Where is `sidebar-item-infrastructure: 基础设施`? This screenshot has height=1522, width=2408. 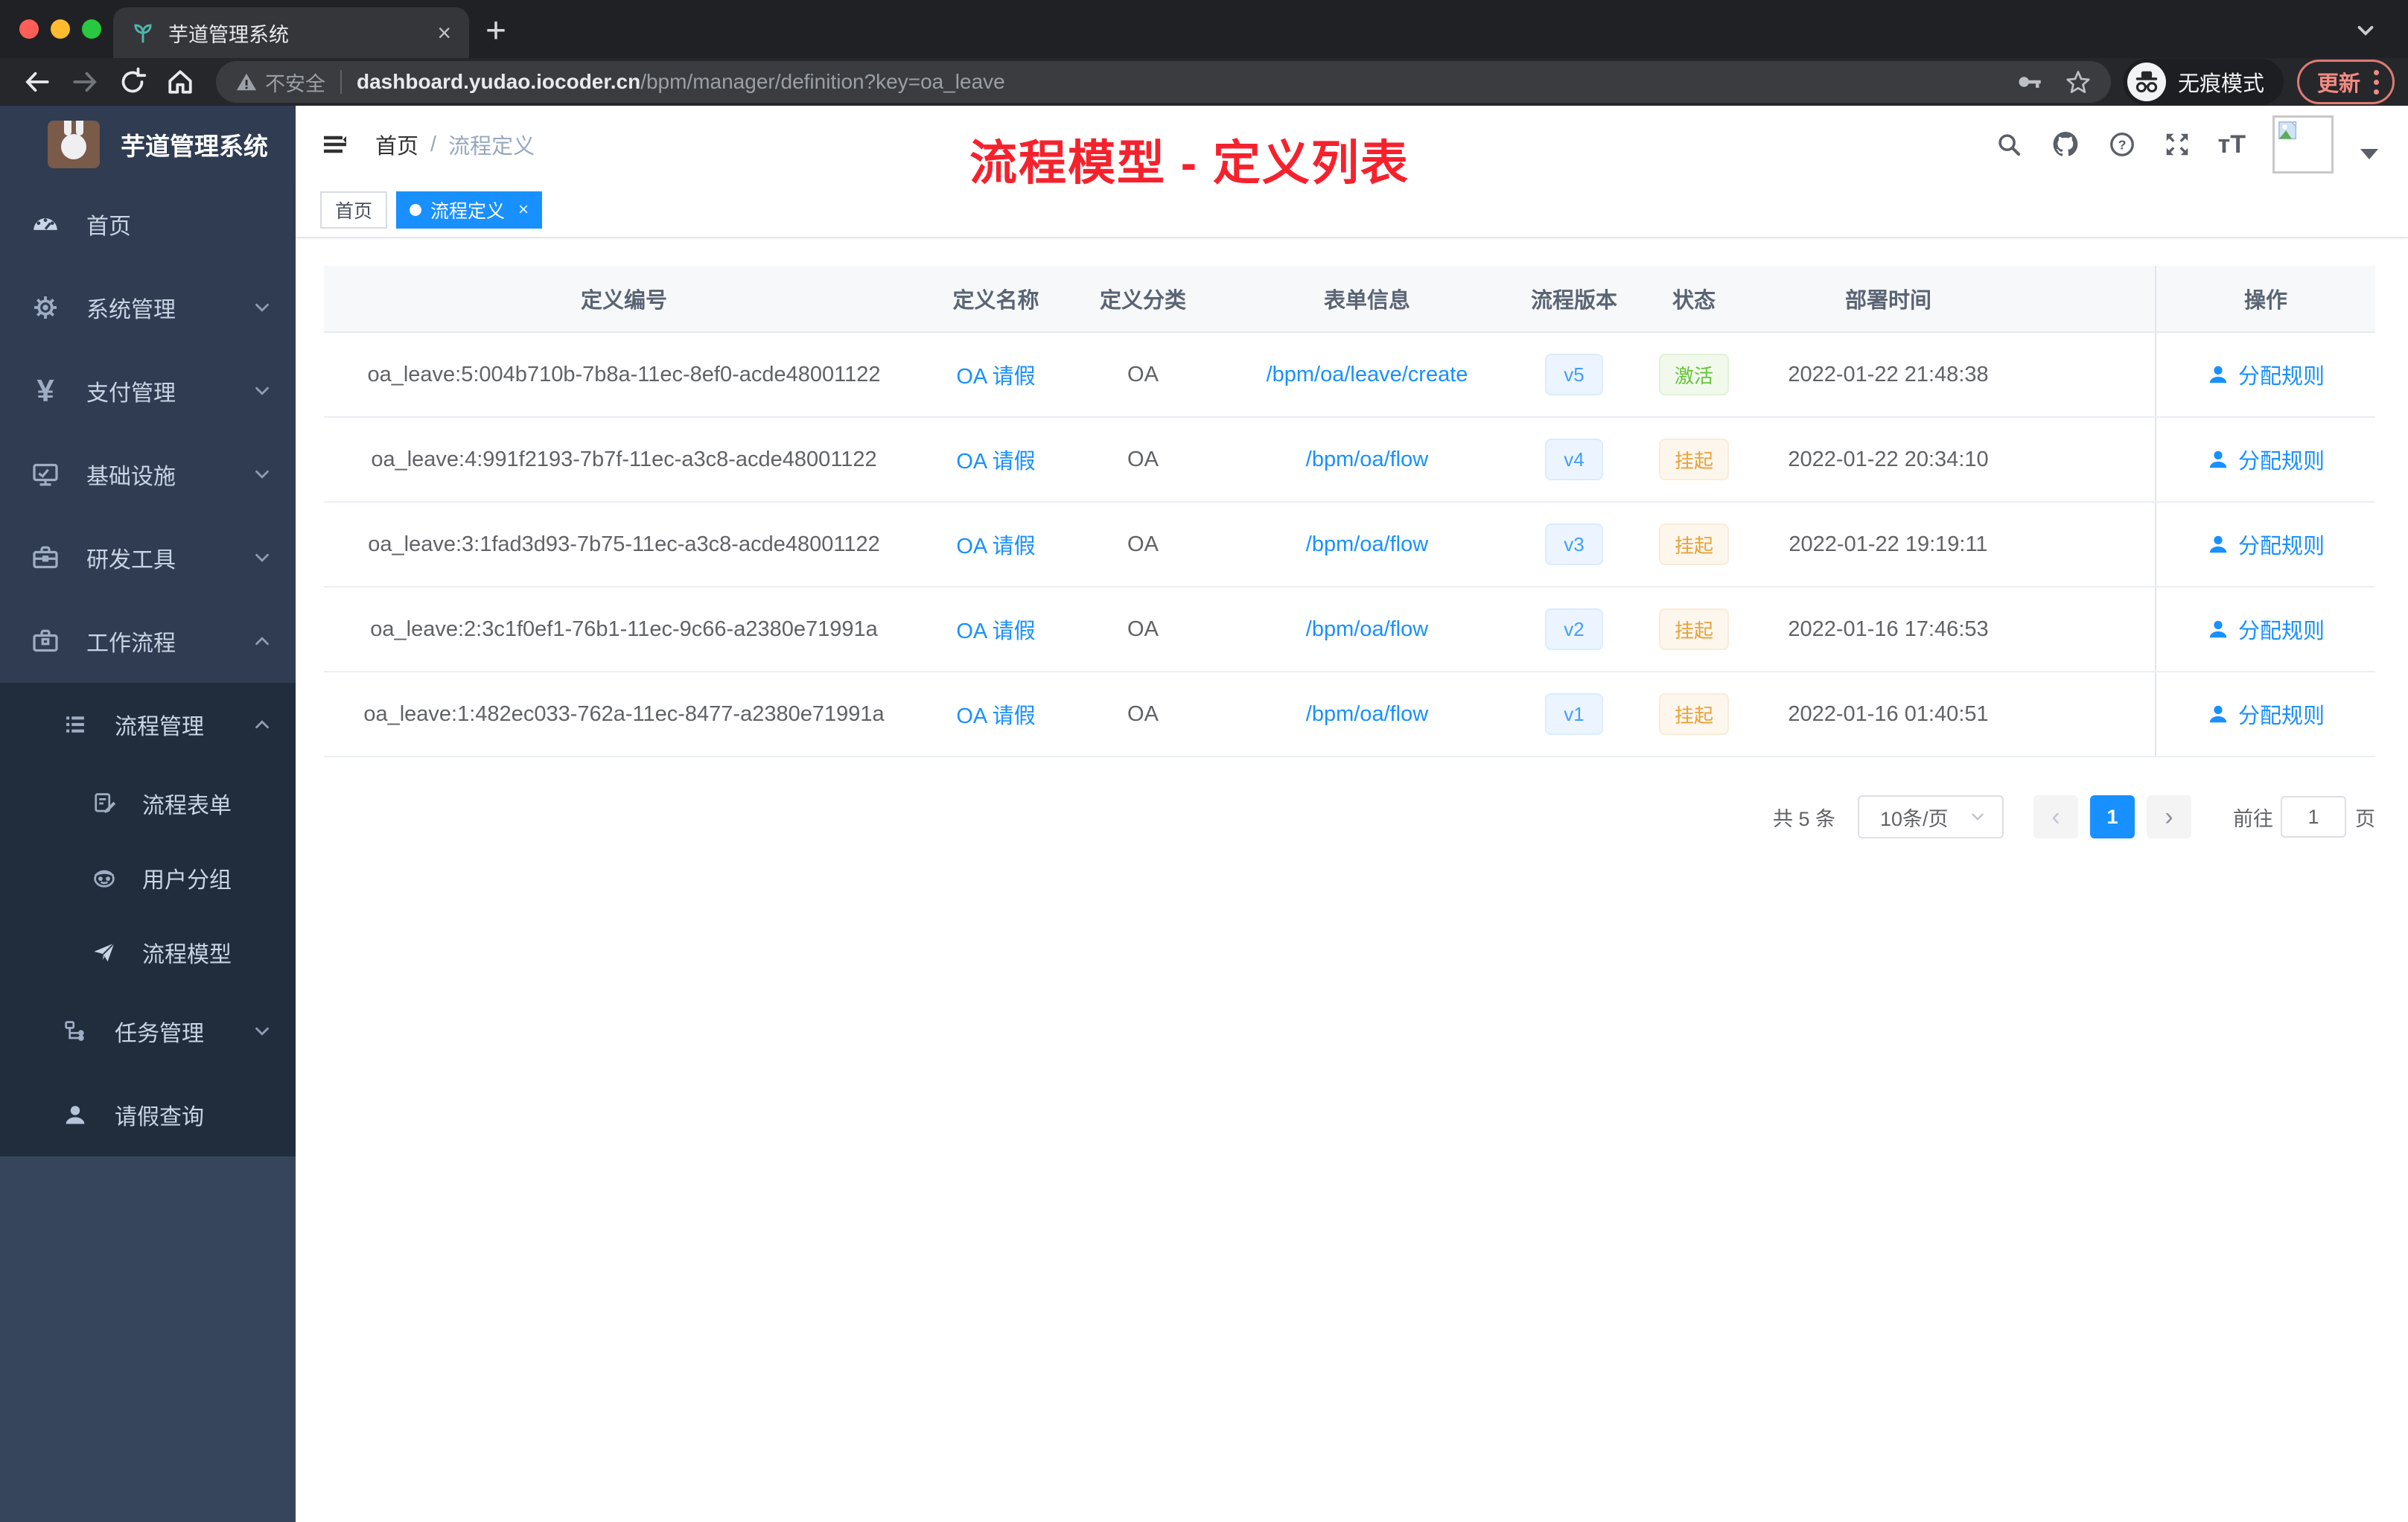
sidebar-item-infrastructure: 基础设施 is located at coordinates (148, 474).